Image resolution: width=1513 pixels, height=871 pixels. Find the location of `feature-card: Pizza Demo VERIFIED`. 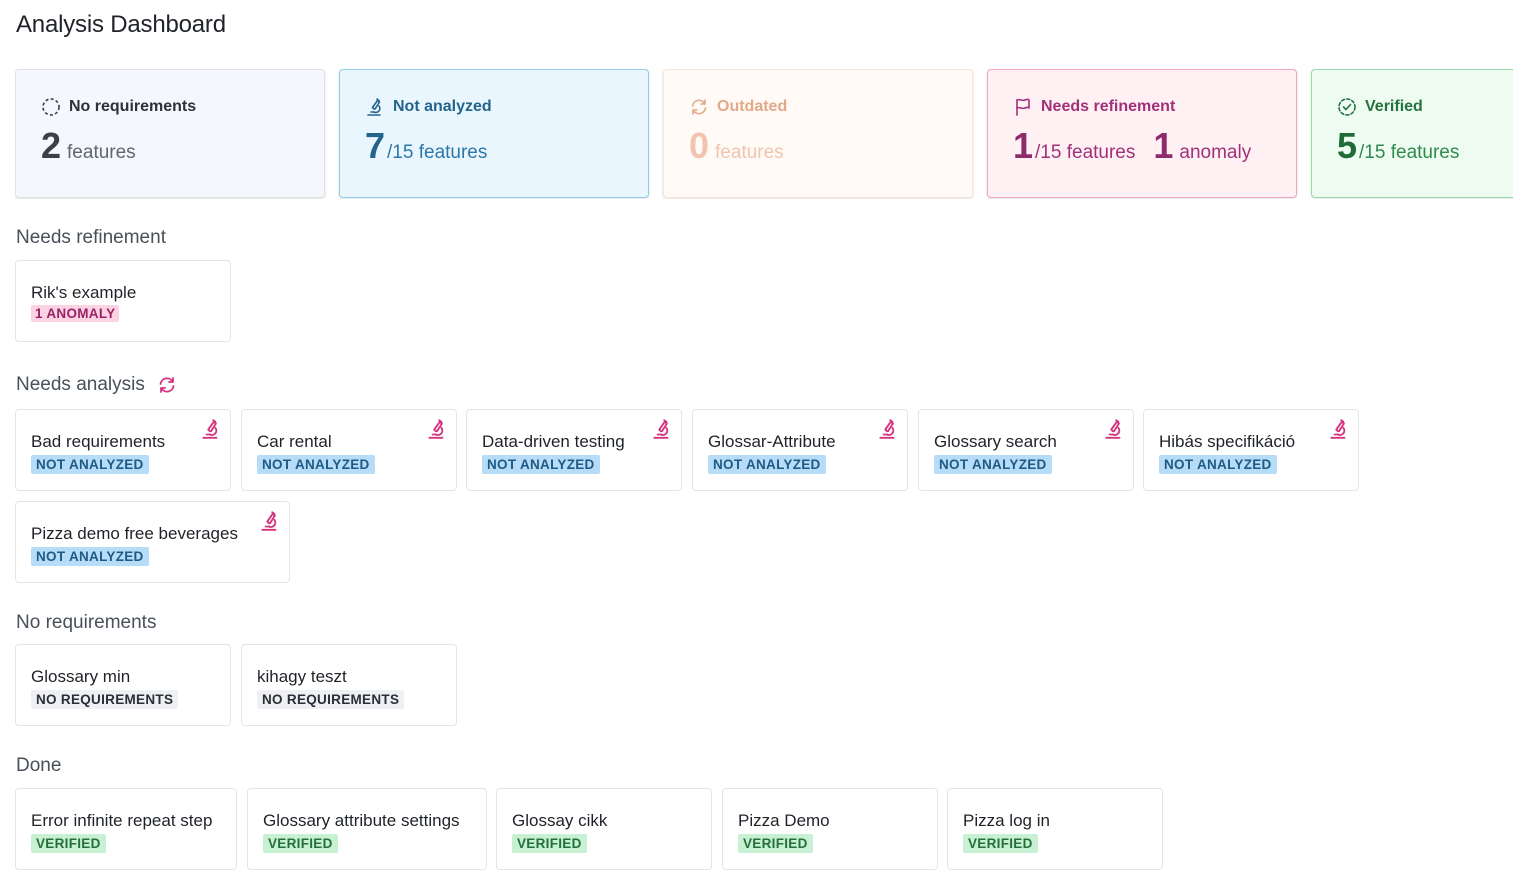

feature-card: Pizza Demo VERIFIED is located at coordinates (830, 829).